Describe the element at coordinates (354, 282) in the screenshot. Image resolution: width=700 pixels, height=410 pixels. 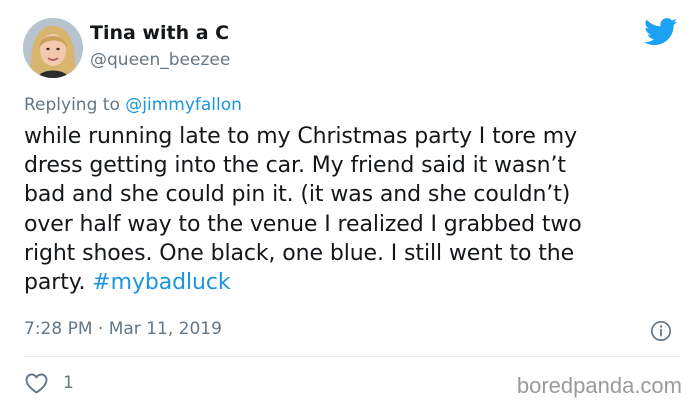
I see `tweet-text-line-last: party. #mybadluck` at that location.